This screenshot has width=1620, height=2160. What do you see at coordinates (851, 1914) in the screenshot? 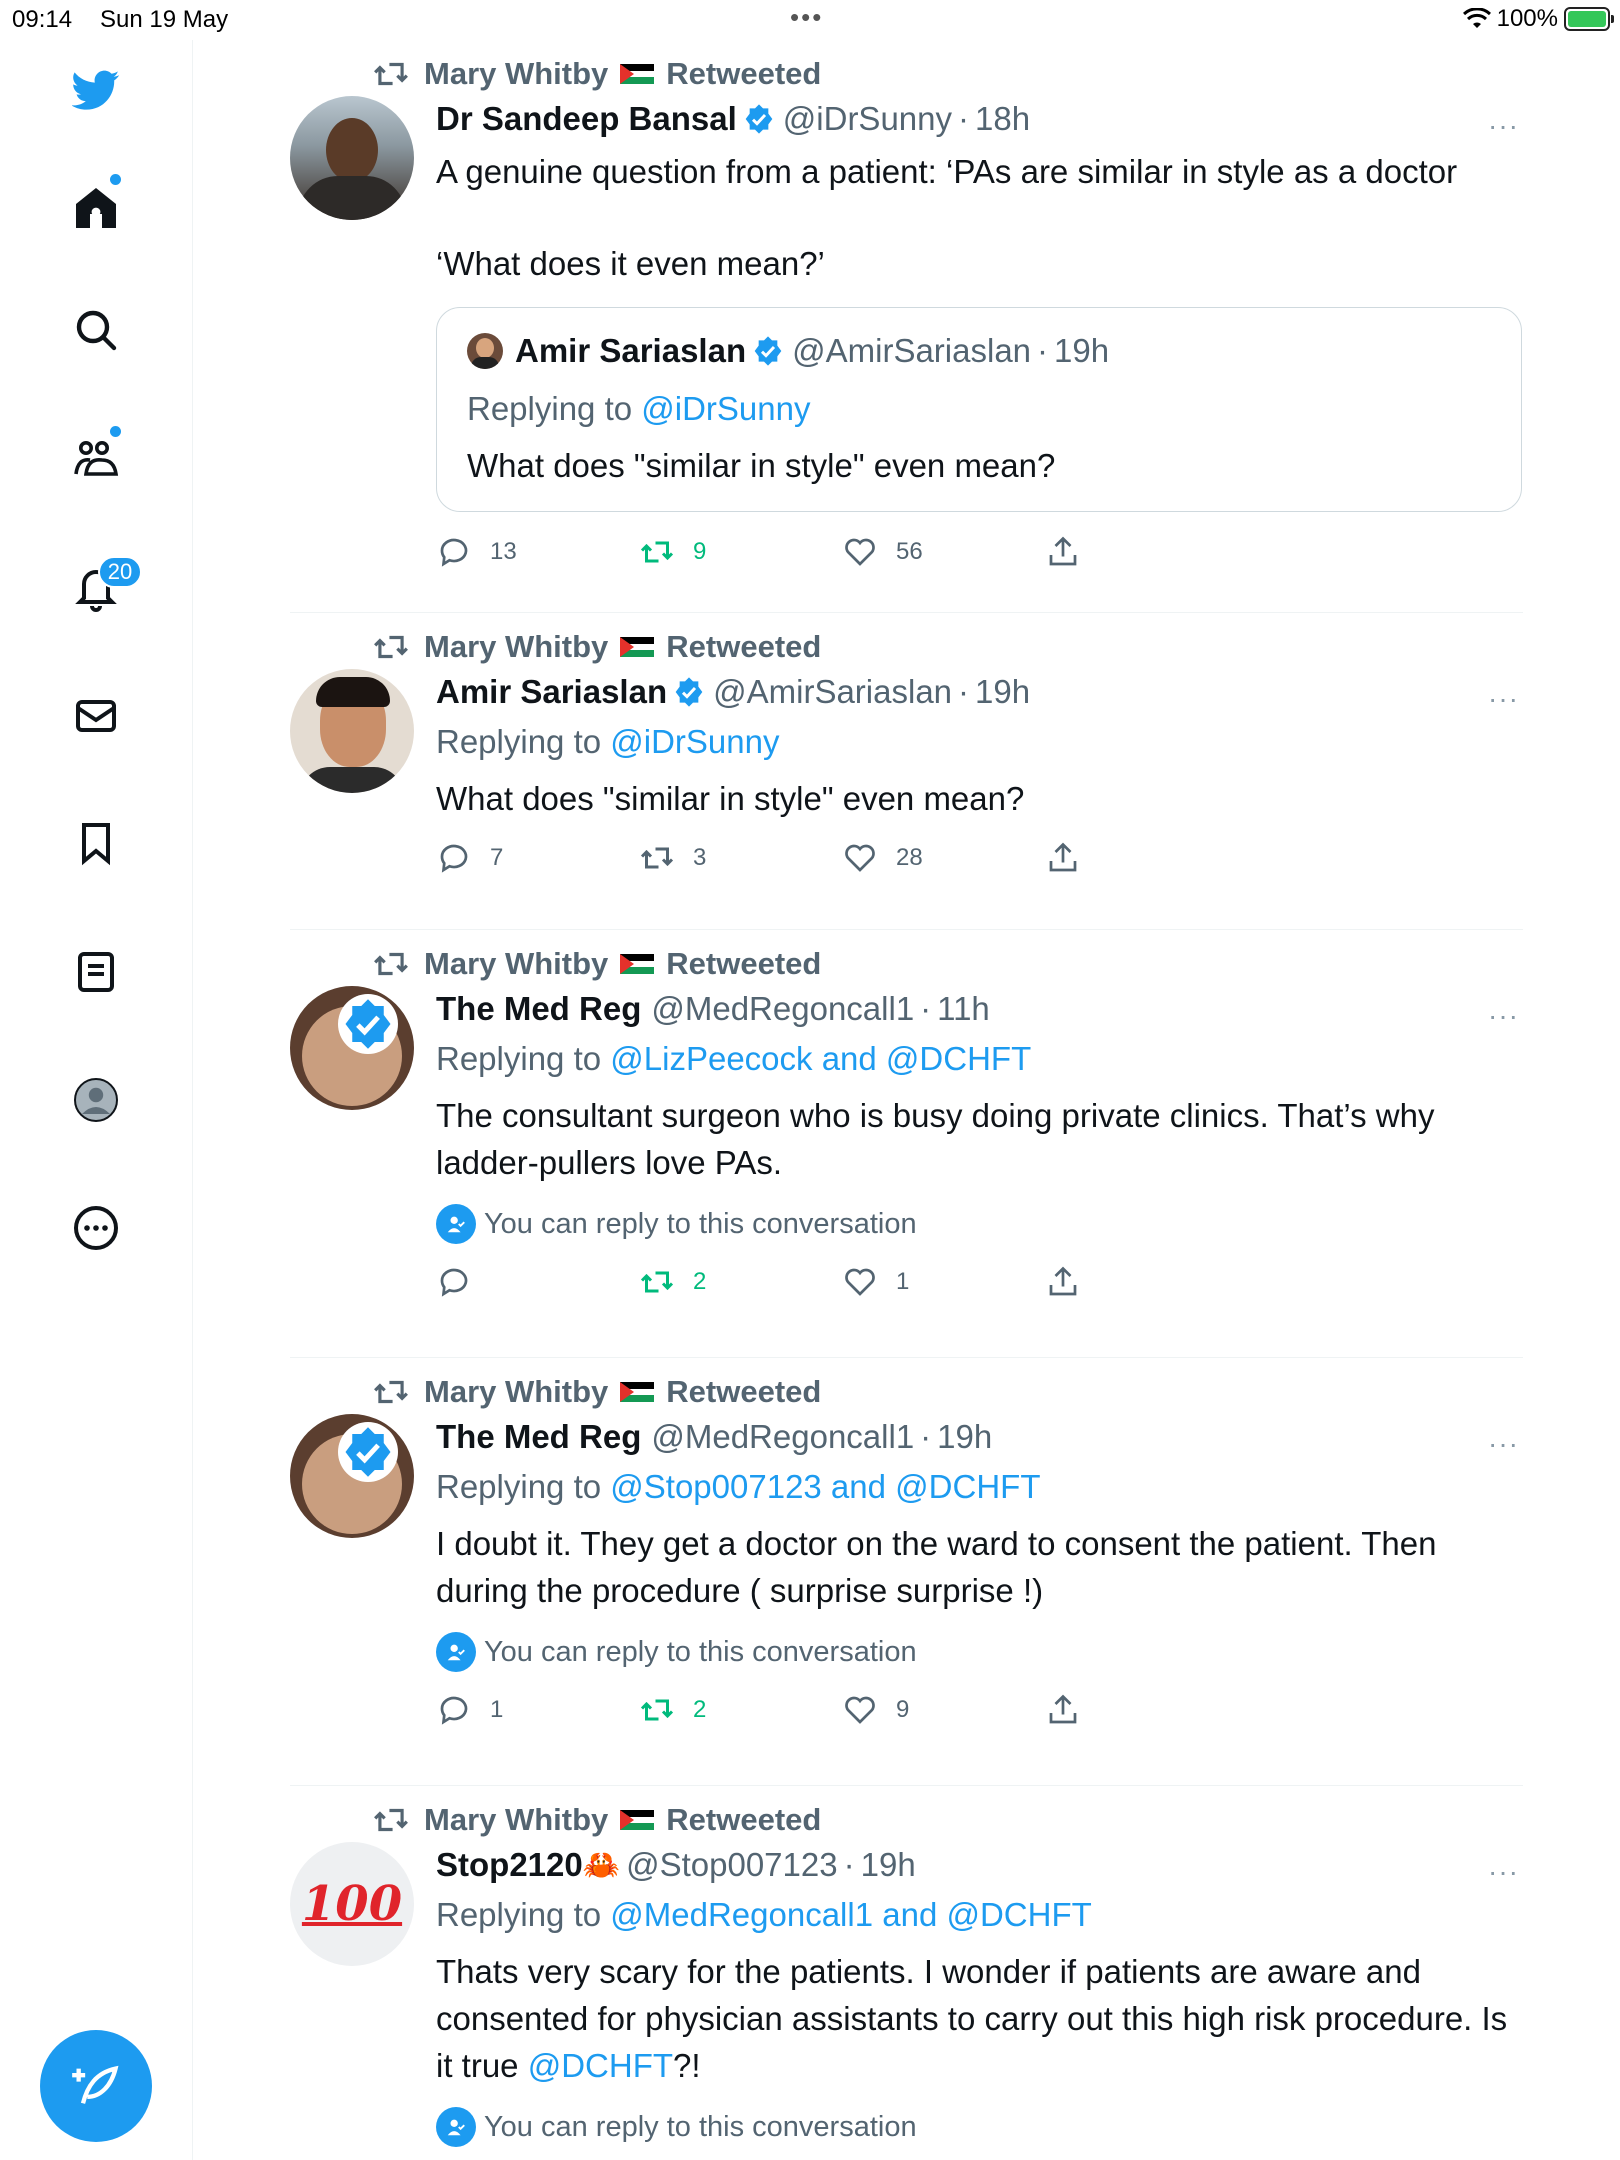
I see `replying-to-link: @MedRegoncall1 and @DCHFT` at bounding box center [851, 1914].